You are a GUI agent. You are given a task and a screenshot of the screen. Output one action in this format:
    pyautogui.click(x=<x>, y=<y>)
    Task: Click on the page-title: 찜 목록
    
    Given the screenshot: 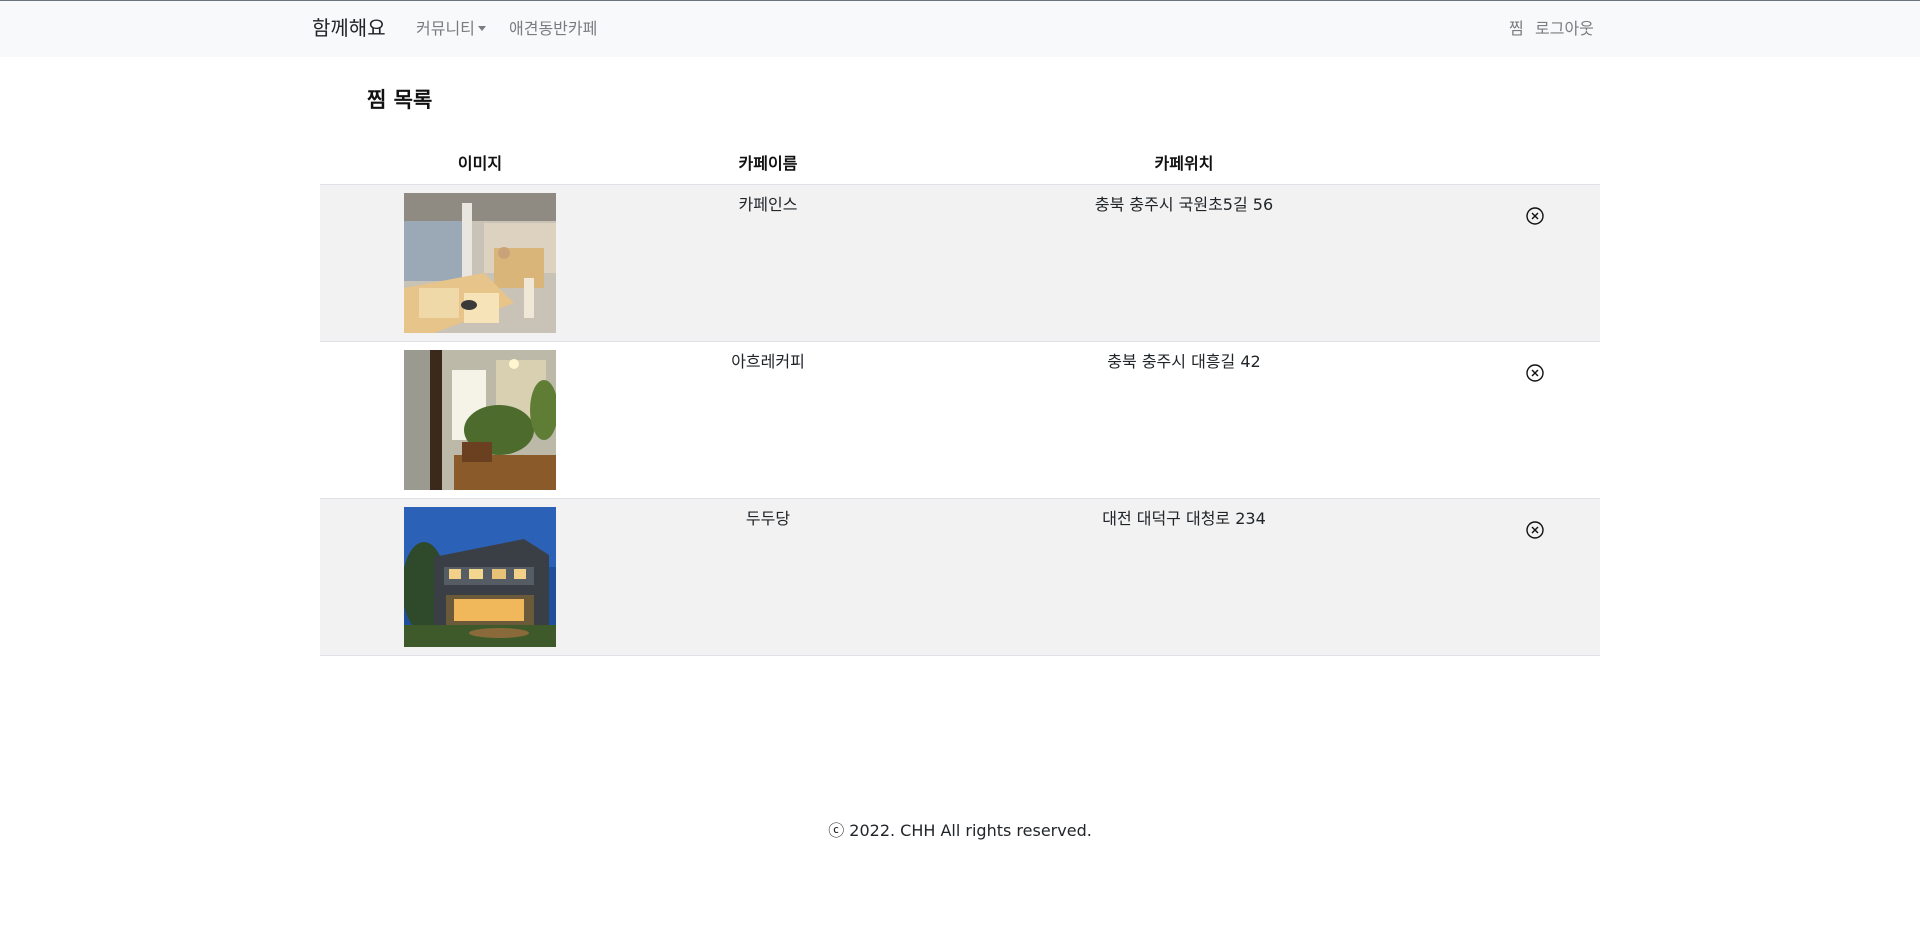 What is the action you would take?
    pyautogui.click(x=400, y=100)
    